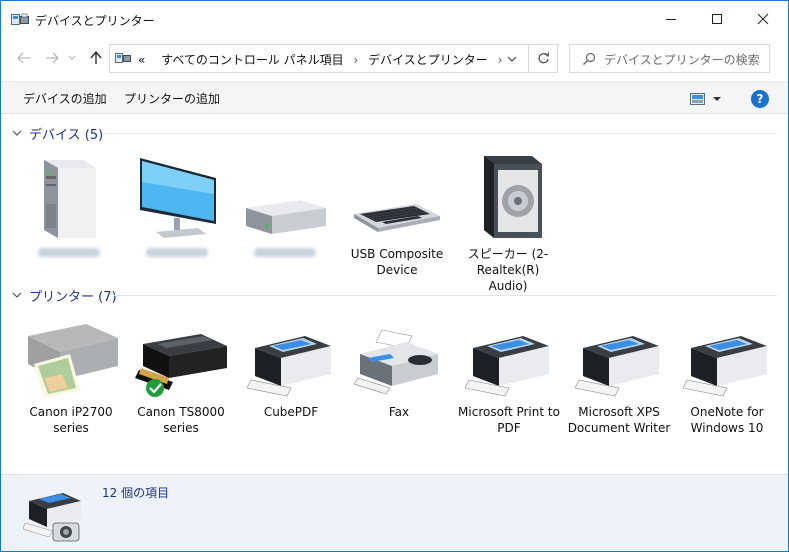 The width and height of the screenshot is (789, 552). What do you see at coordinates (66, 135) in the screenshot?
I see `group-title-devices: デバイス (5)` at bounding box center [66, 135].